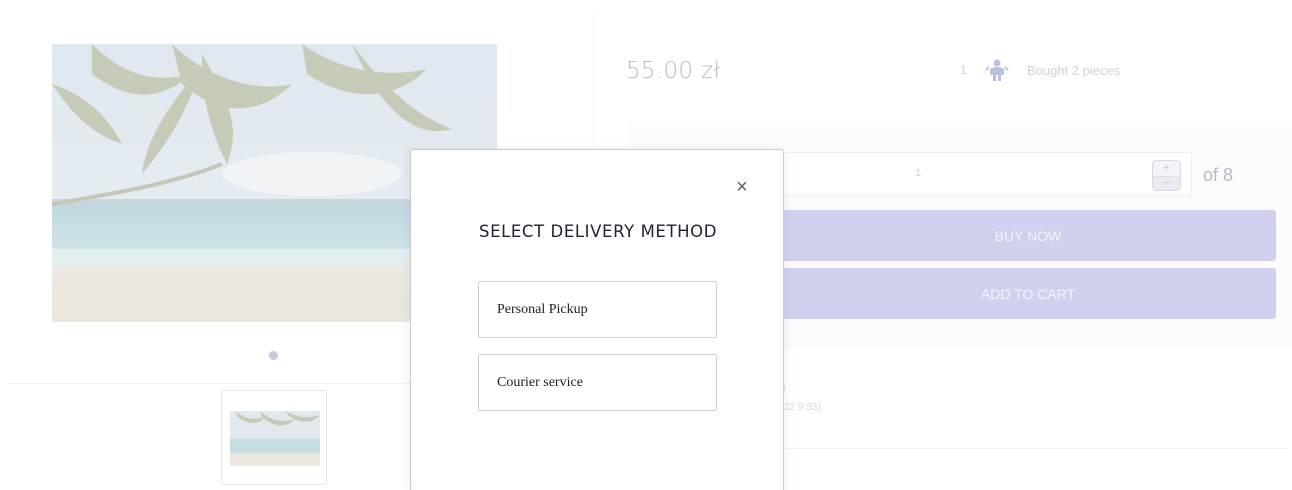  I want to click on beach-palm-thumbnail, so click(275, 438).